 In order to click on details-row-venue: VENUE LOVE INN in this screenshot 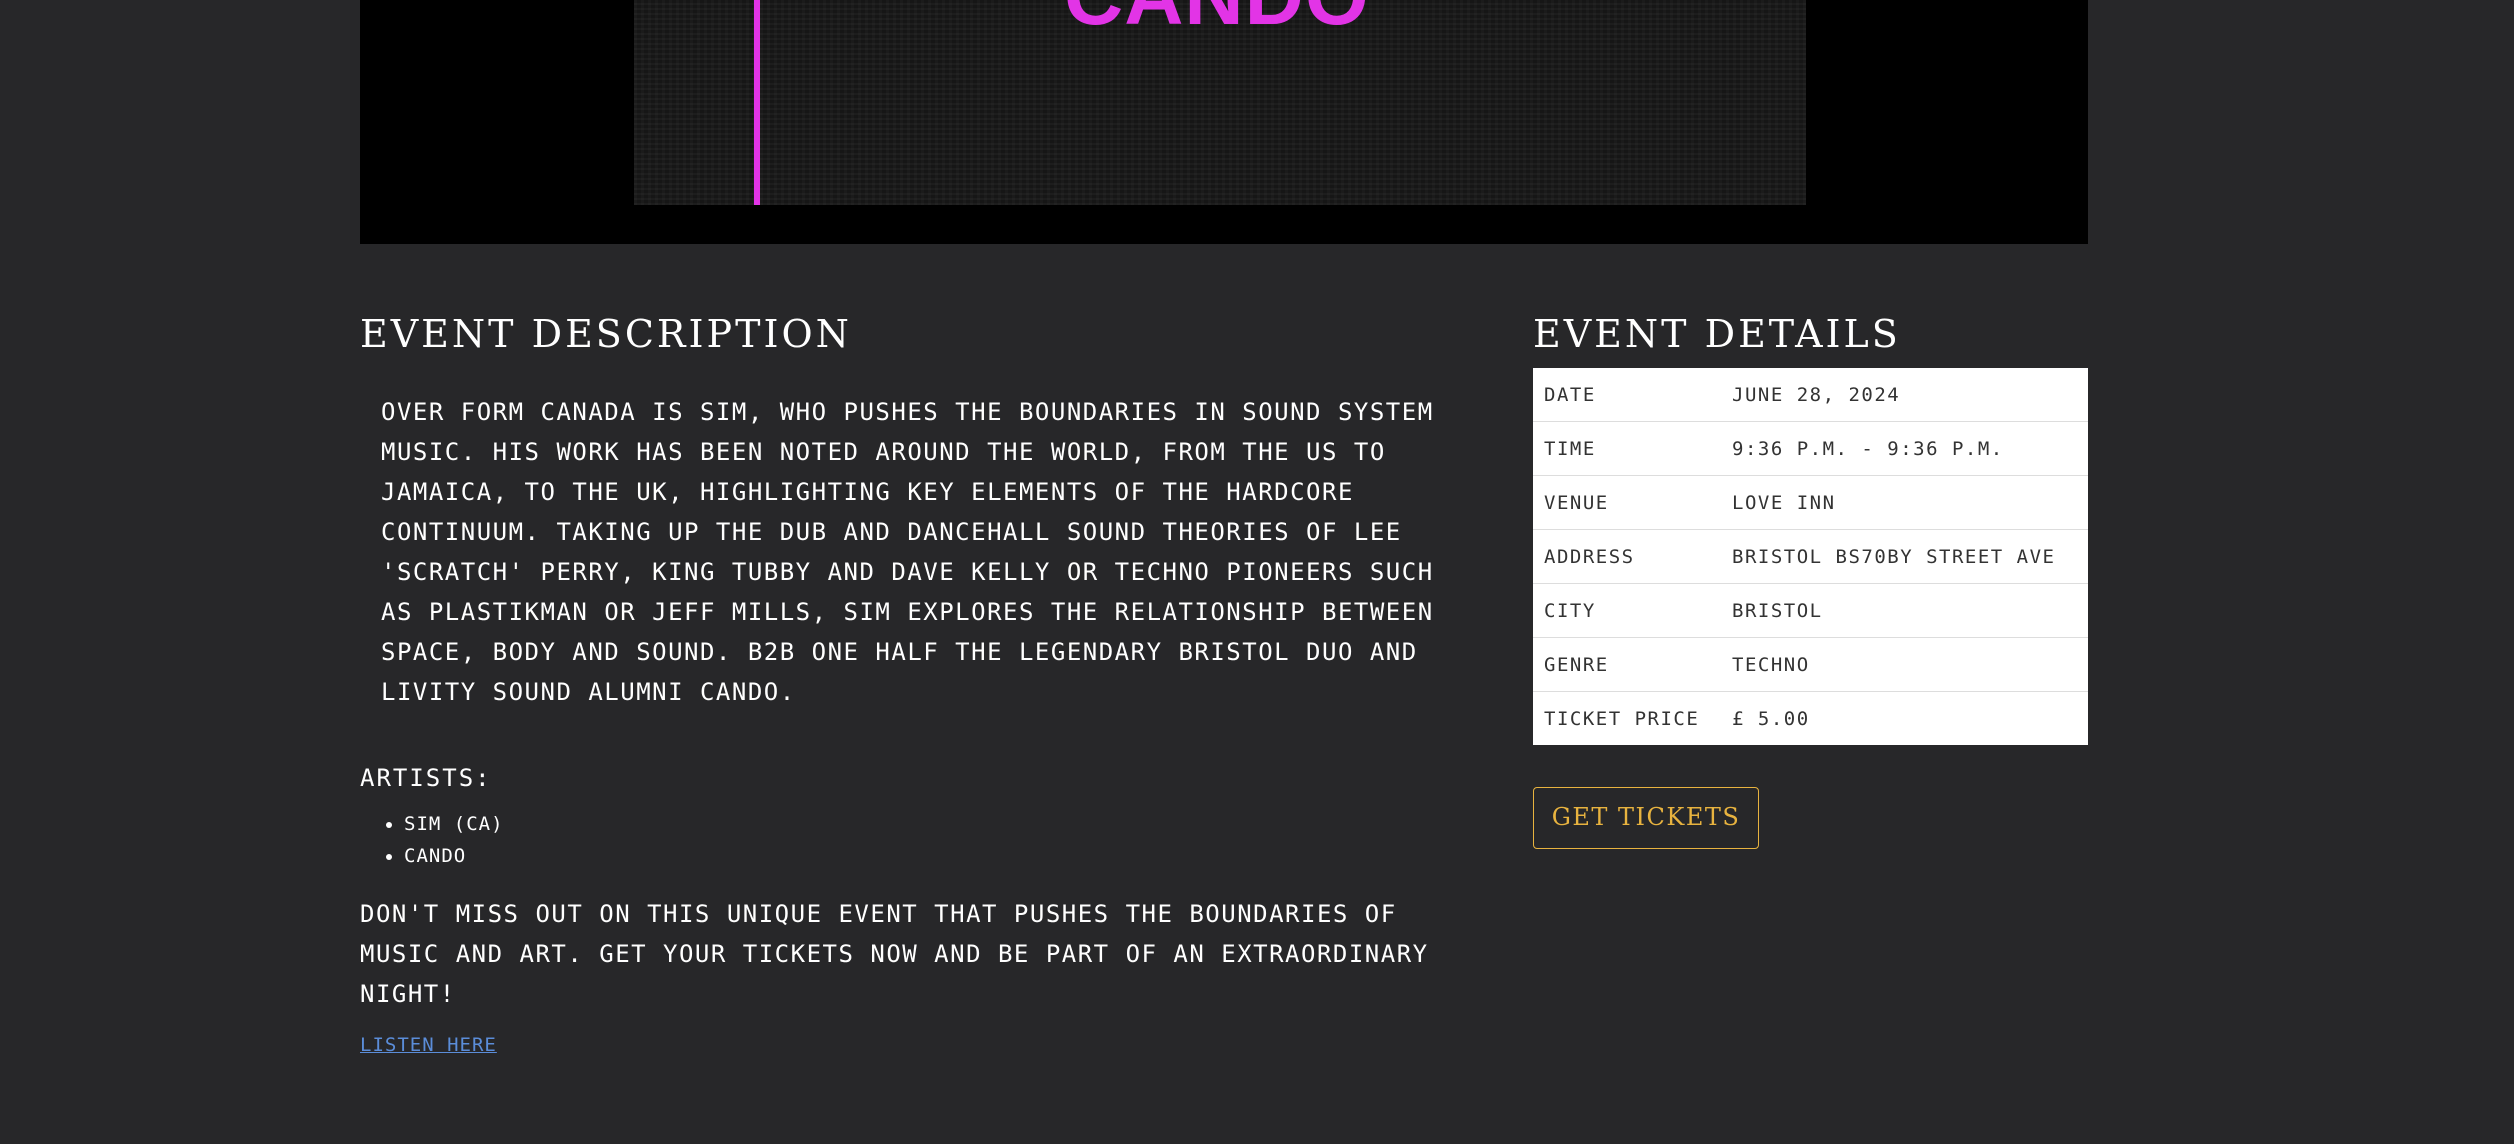, I will do `click(1810, 502)`.